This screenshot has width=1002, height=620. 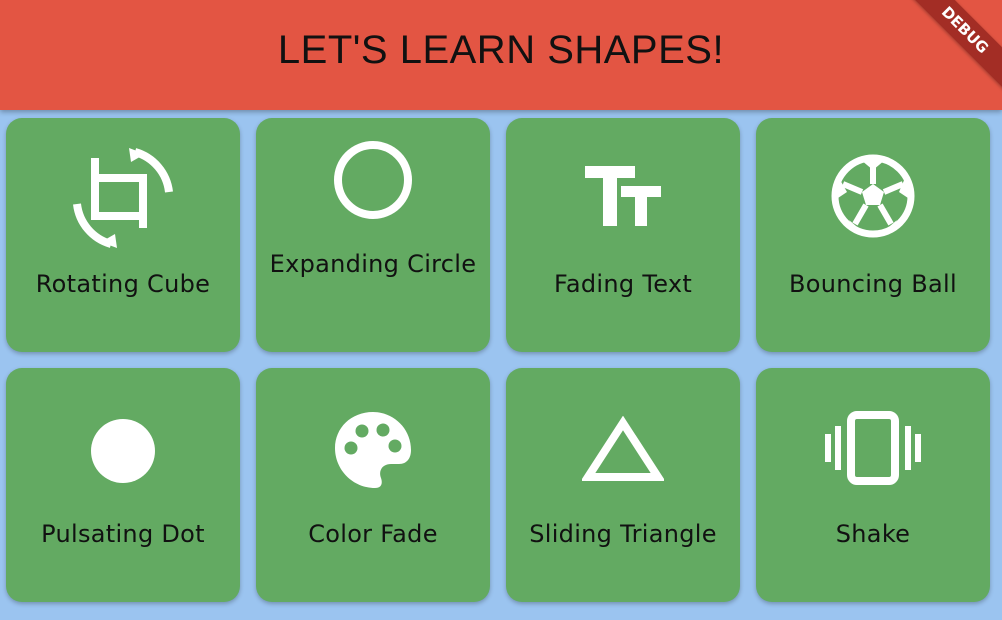 I want to click on card-label: Expanding Circle, so click(x=373, y=264).